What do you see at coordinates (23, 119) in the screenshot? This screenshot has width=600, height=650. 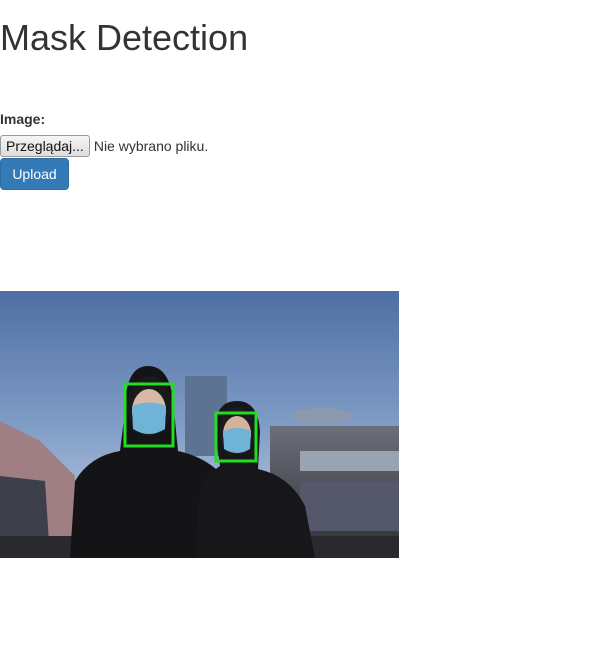 I see `image-field-label: Image:` at bounding box center [23, 119].